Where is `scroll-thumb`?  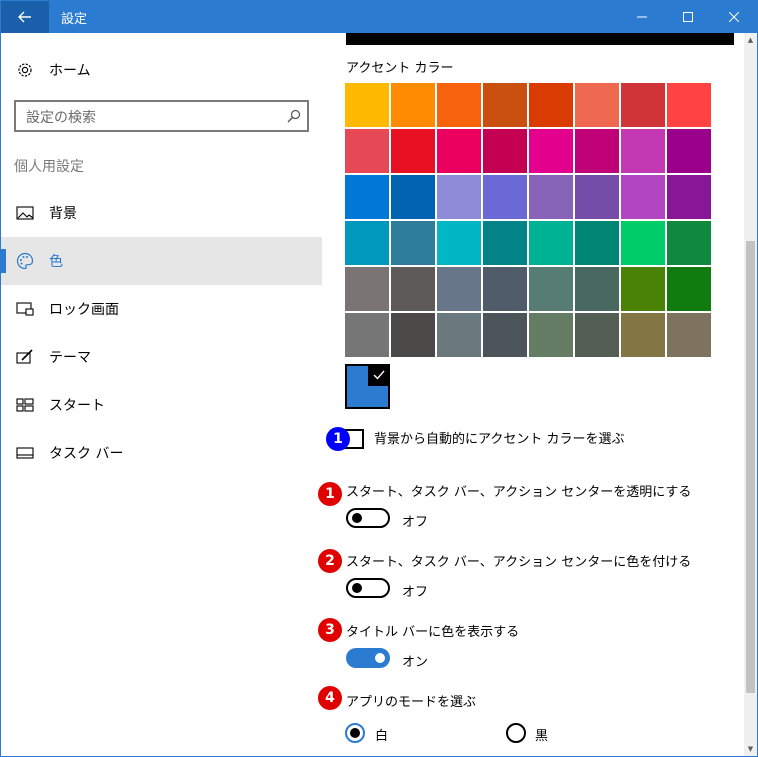
scroll-thumb is located at coordinates (750, 467).